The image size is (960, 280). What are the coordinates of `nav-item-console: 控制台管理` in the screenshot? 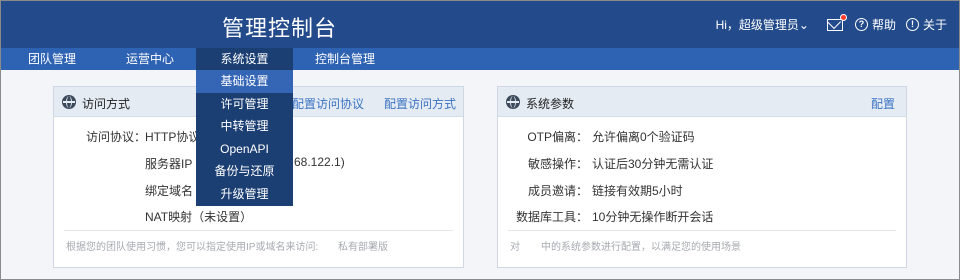 It's located at (345, 59).